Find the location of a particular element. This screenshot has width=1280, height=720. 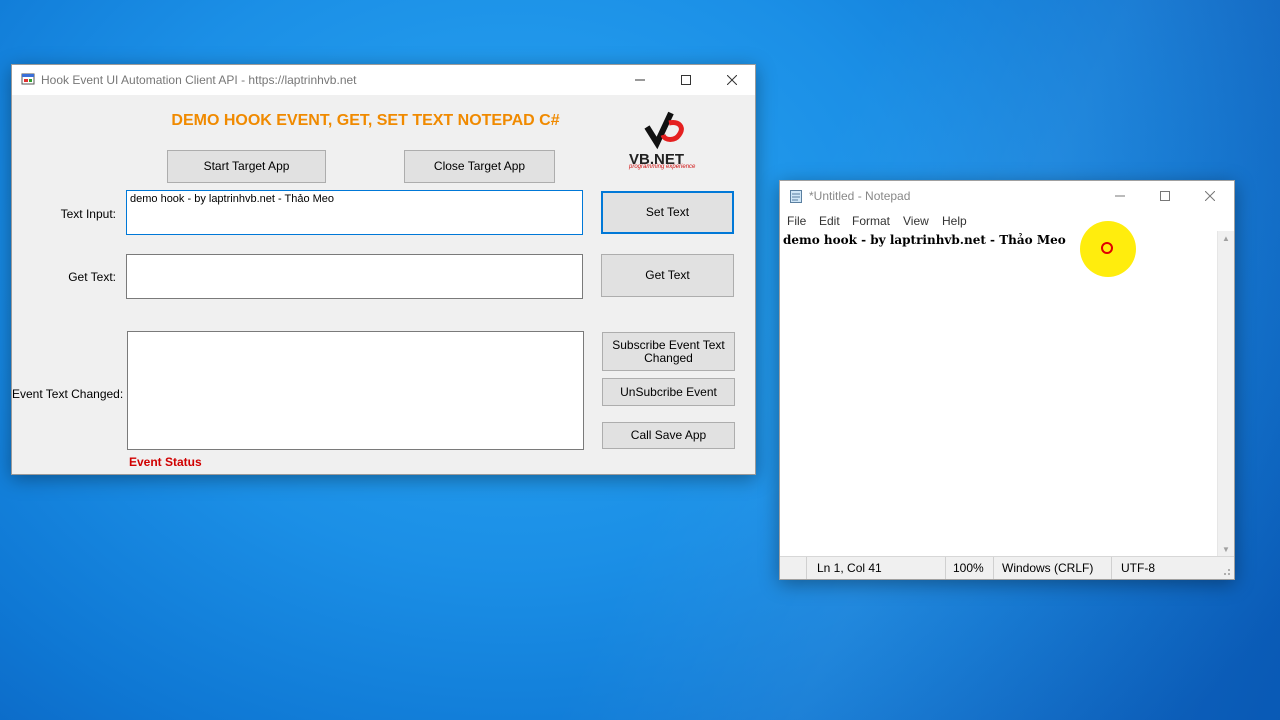

scroll-down-icon: ▼ is located at coordinates (1226, 549).